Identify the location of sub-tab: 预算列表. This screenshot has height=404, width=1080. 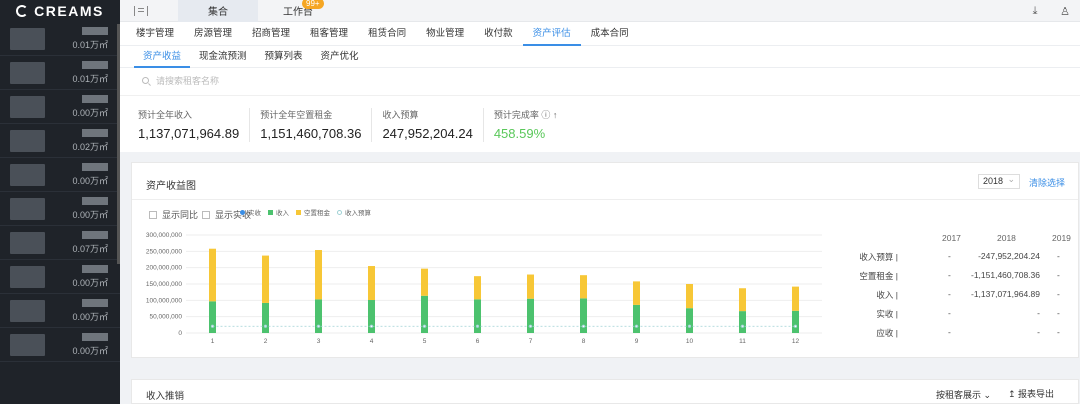
(284, 57).